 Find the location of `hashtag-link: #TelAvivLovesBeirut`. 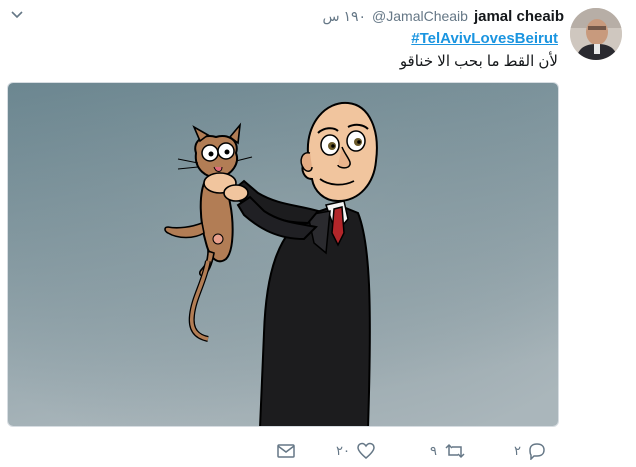

hashtag-link: #TelAvivLovesBeirut is located at coordinates (484, 38).